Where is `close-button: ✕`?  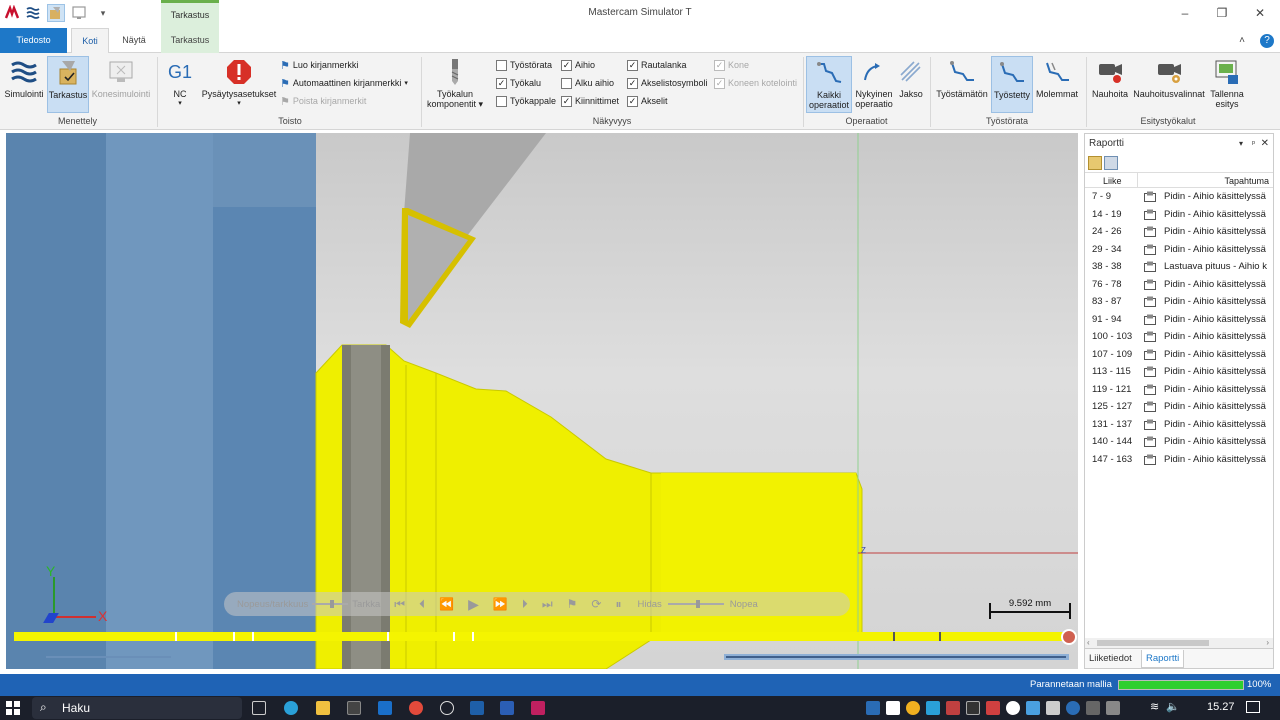
close-button: ✕ is located at coordinates (1260, 13).